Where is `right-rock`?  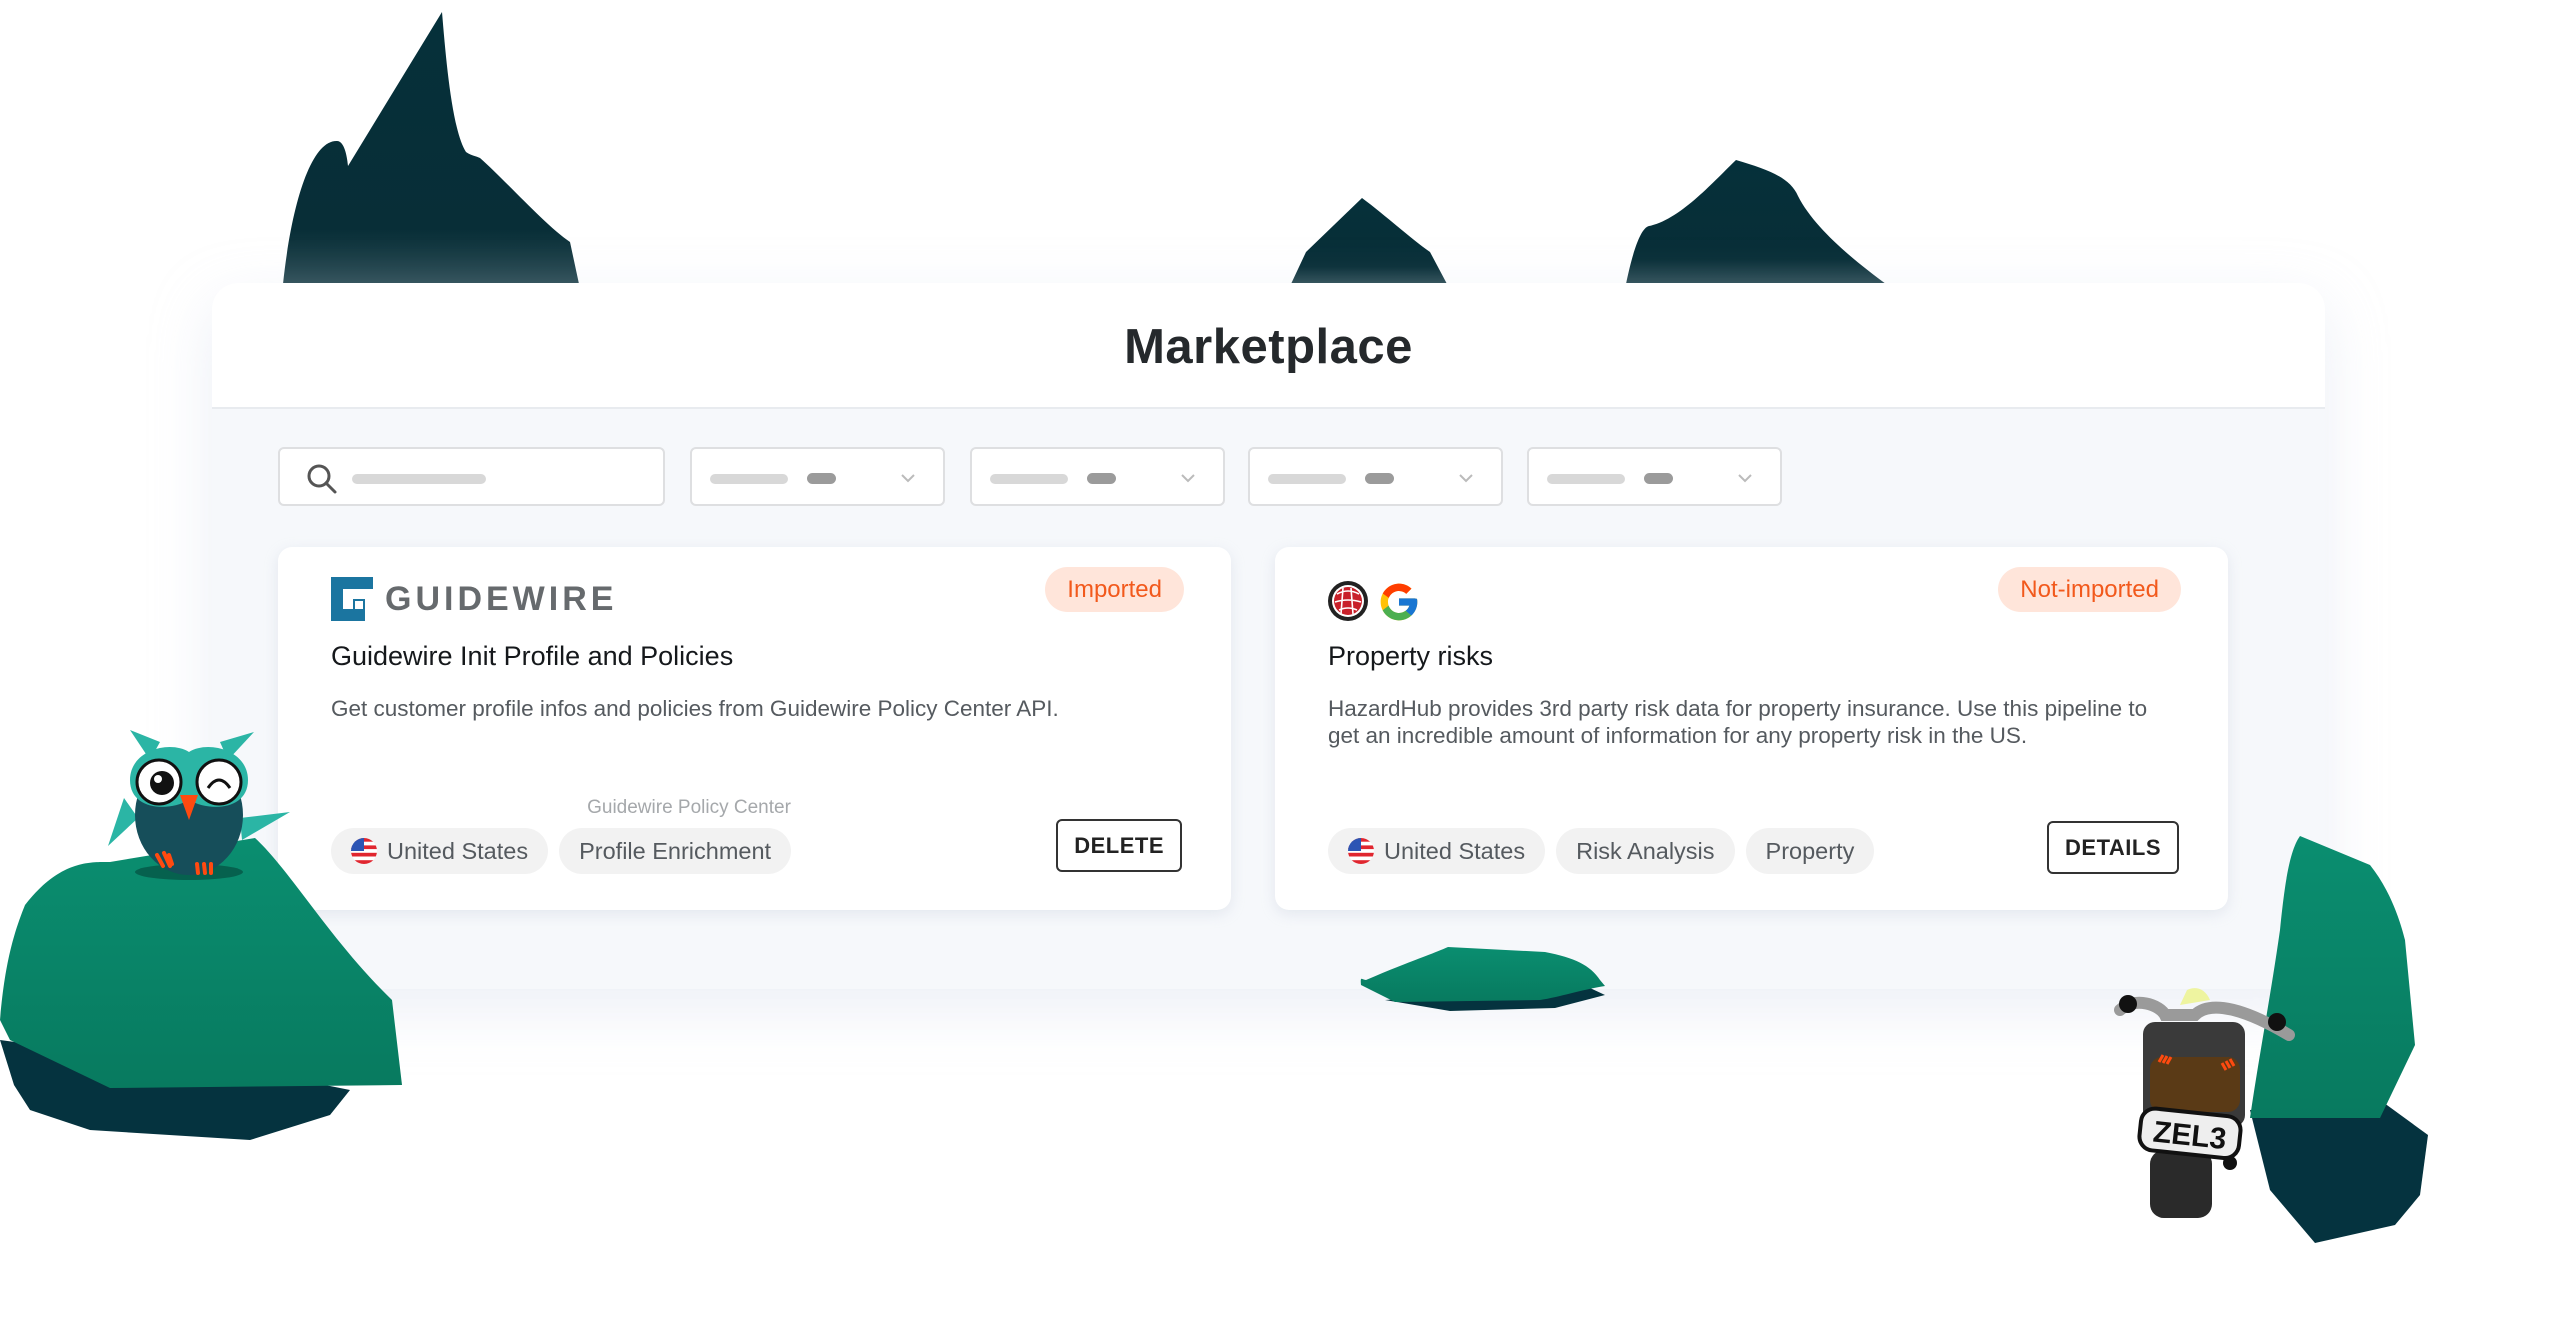 right-rock is located at coordinates (2339, 1039).